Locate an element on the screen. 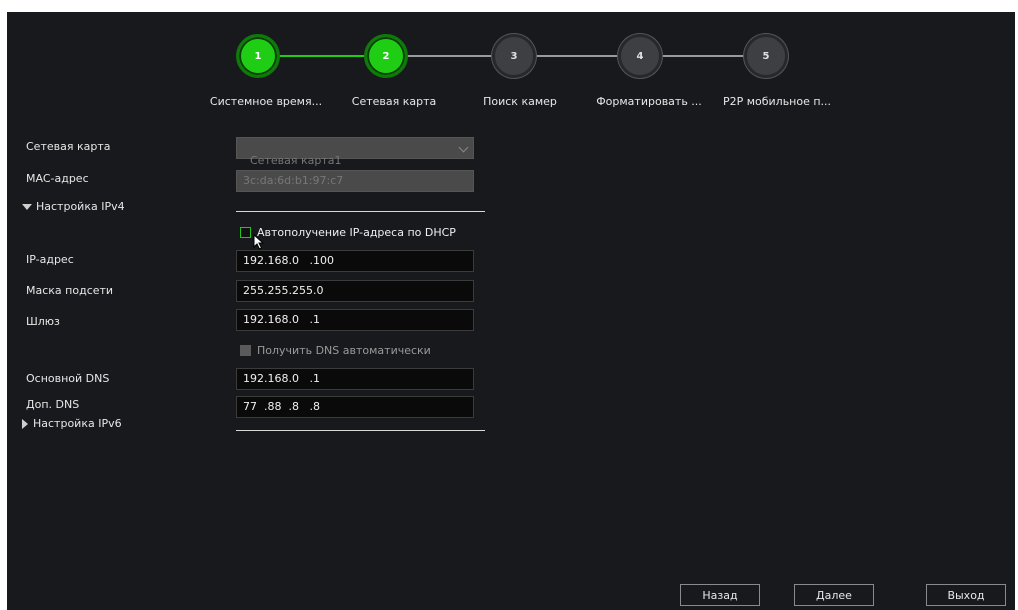  step-3-number: 3 is located at coordinates (514, 56).